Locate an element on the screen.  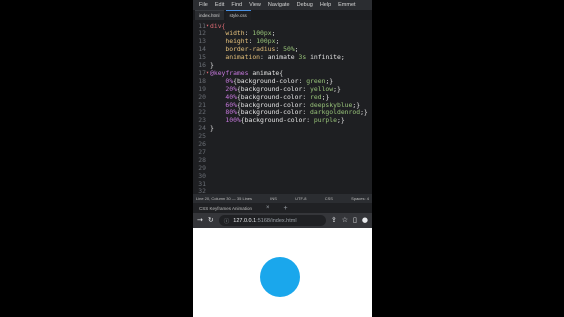
code-line: 19 20%{background-color: yellow;} is located at coordinates (282, 89).